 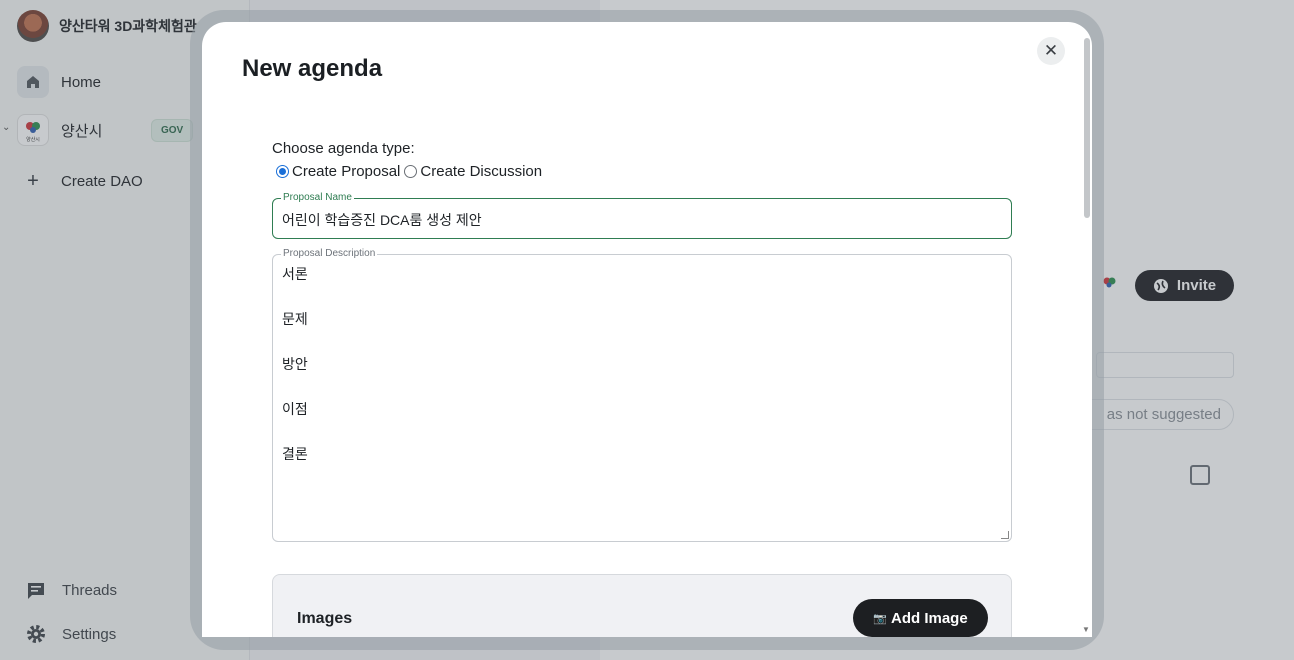 I want to click on radio-button-checked, so click(x=282, y=171).